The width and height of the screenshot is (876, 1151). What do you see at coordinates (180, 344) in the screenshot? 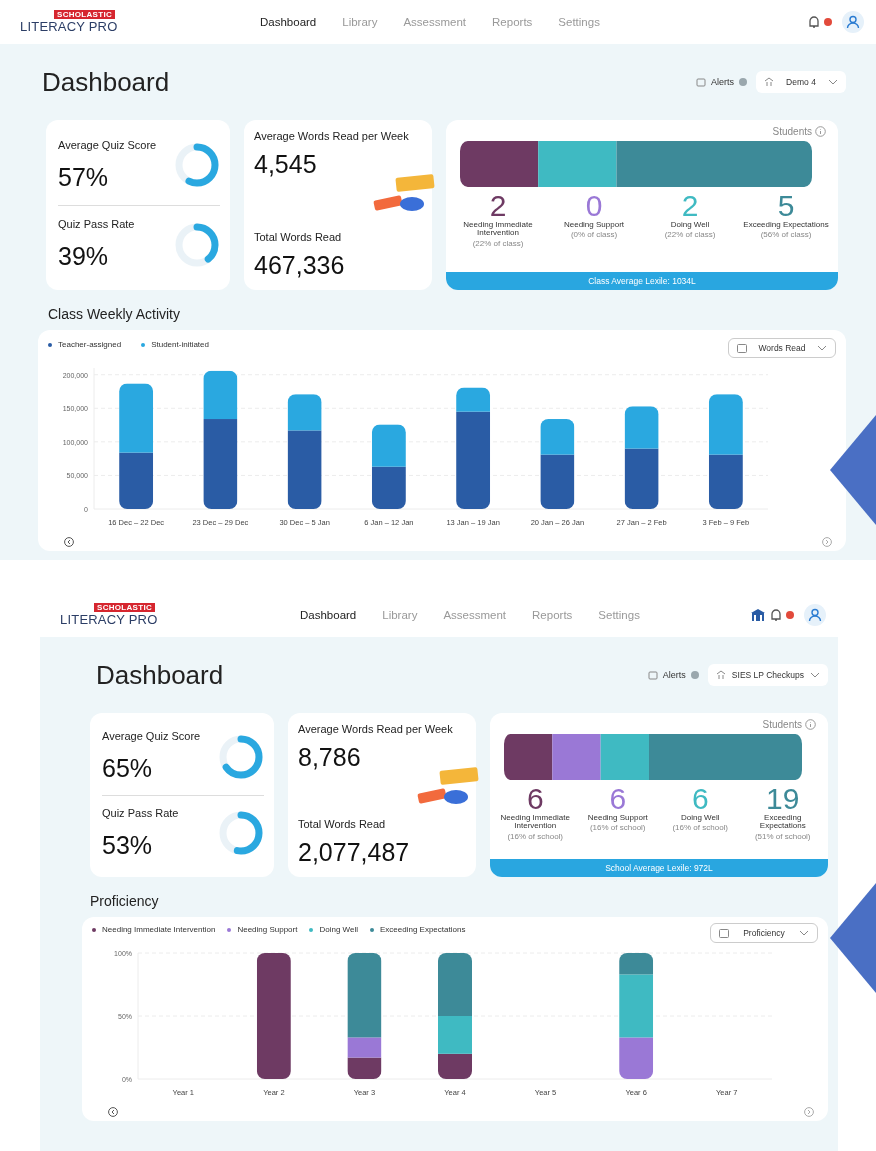
I see `legend-label: Student-initiated` at bounding box center [180, 344].